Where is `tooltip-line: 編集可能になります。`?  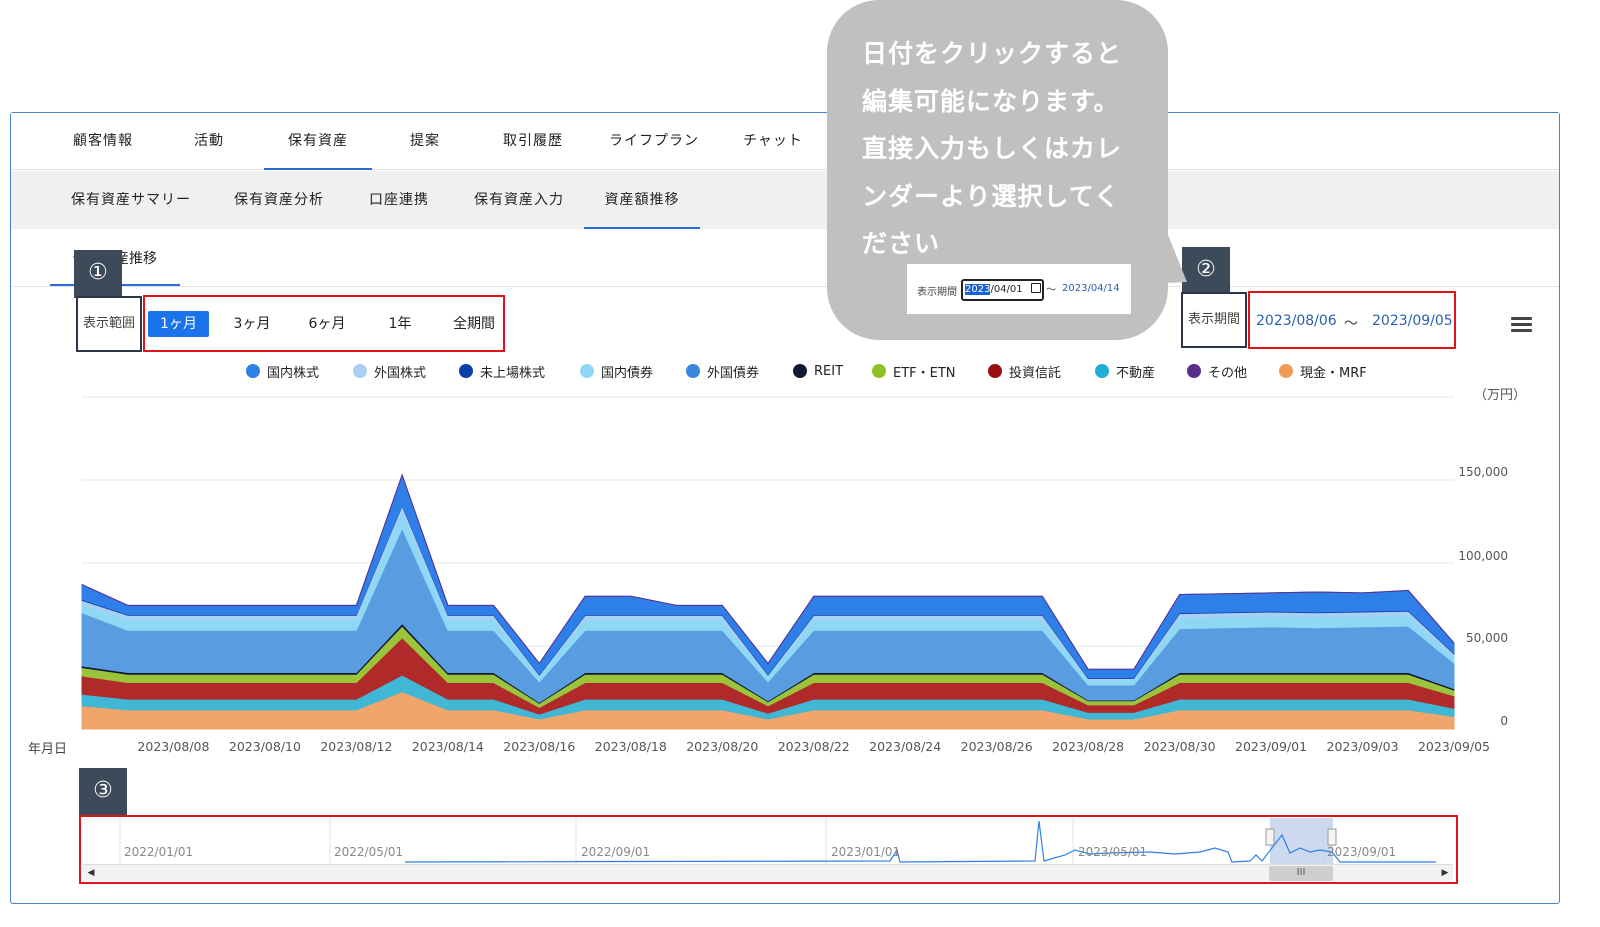 tooltip-line: 編集可能になります。 is located at coordinates (991, 101).